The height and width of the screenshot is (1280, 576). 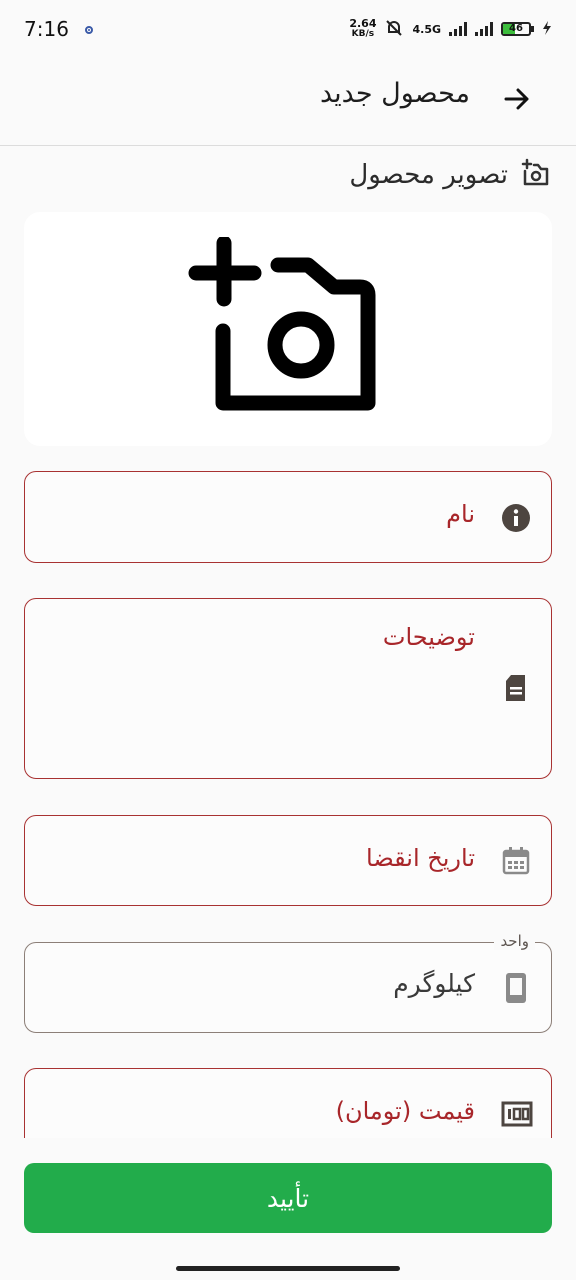 I want to click on home-indicator, so click(x=288, y=1268).